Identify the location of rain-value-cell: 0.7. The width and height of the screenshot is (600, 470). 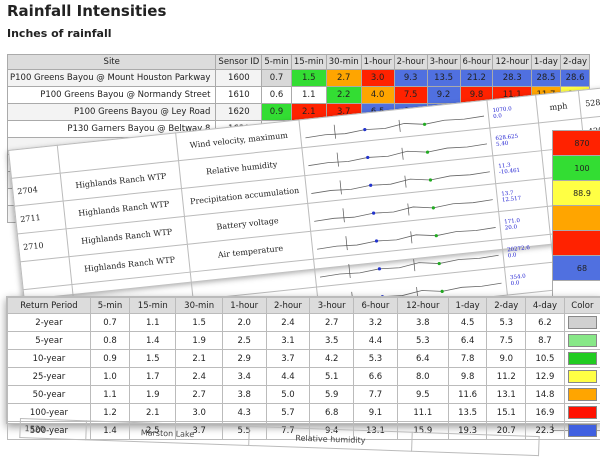
(277, 78).